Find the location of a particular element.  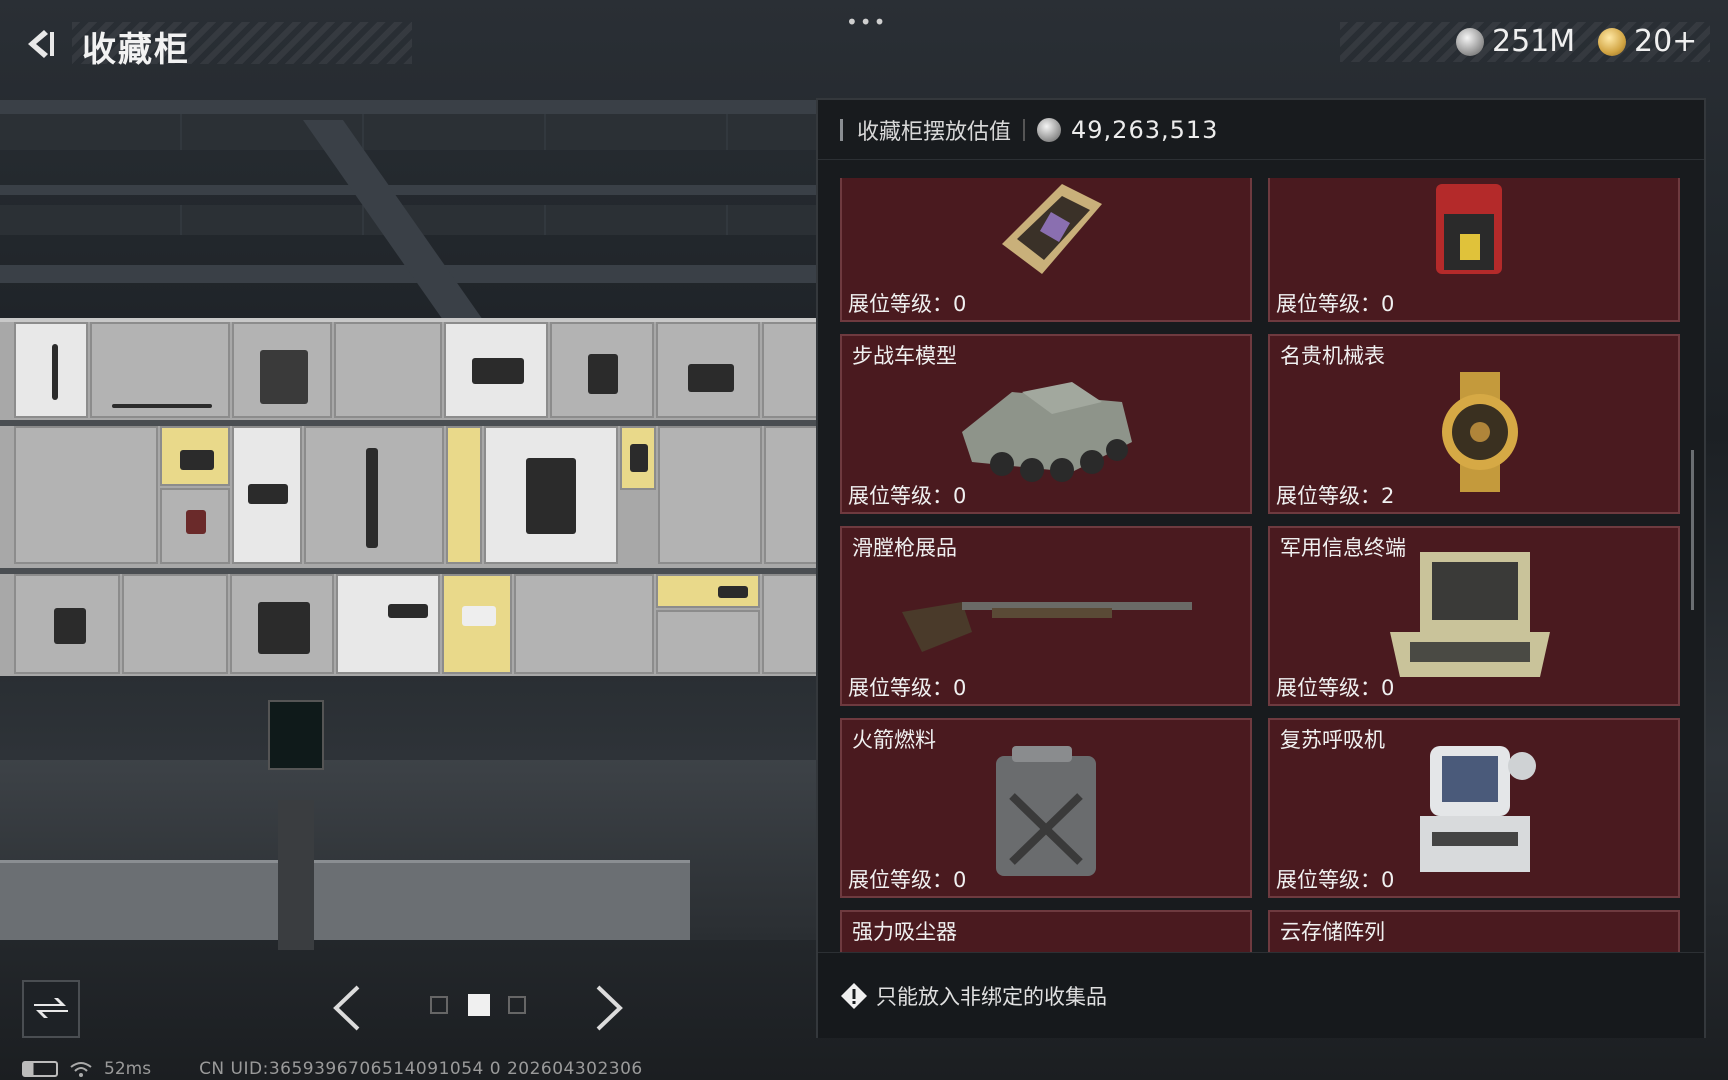

currency-gold-value: 20+ is located at coordinates (1666, 41).